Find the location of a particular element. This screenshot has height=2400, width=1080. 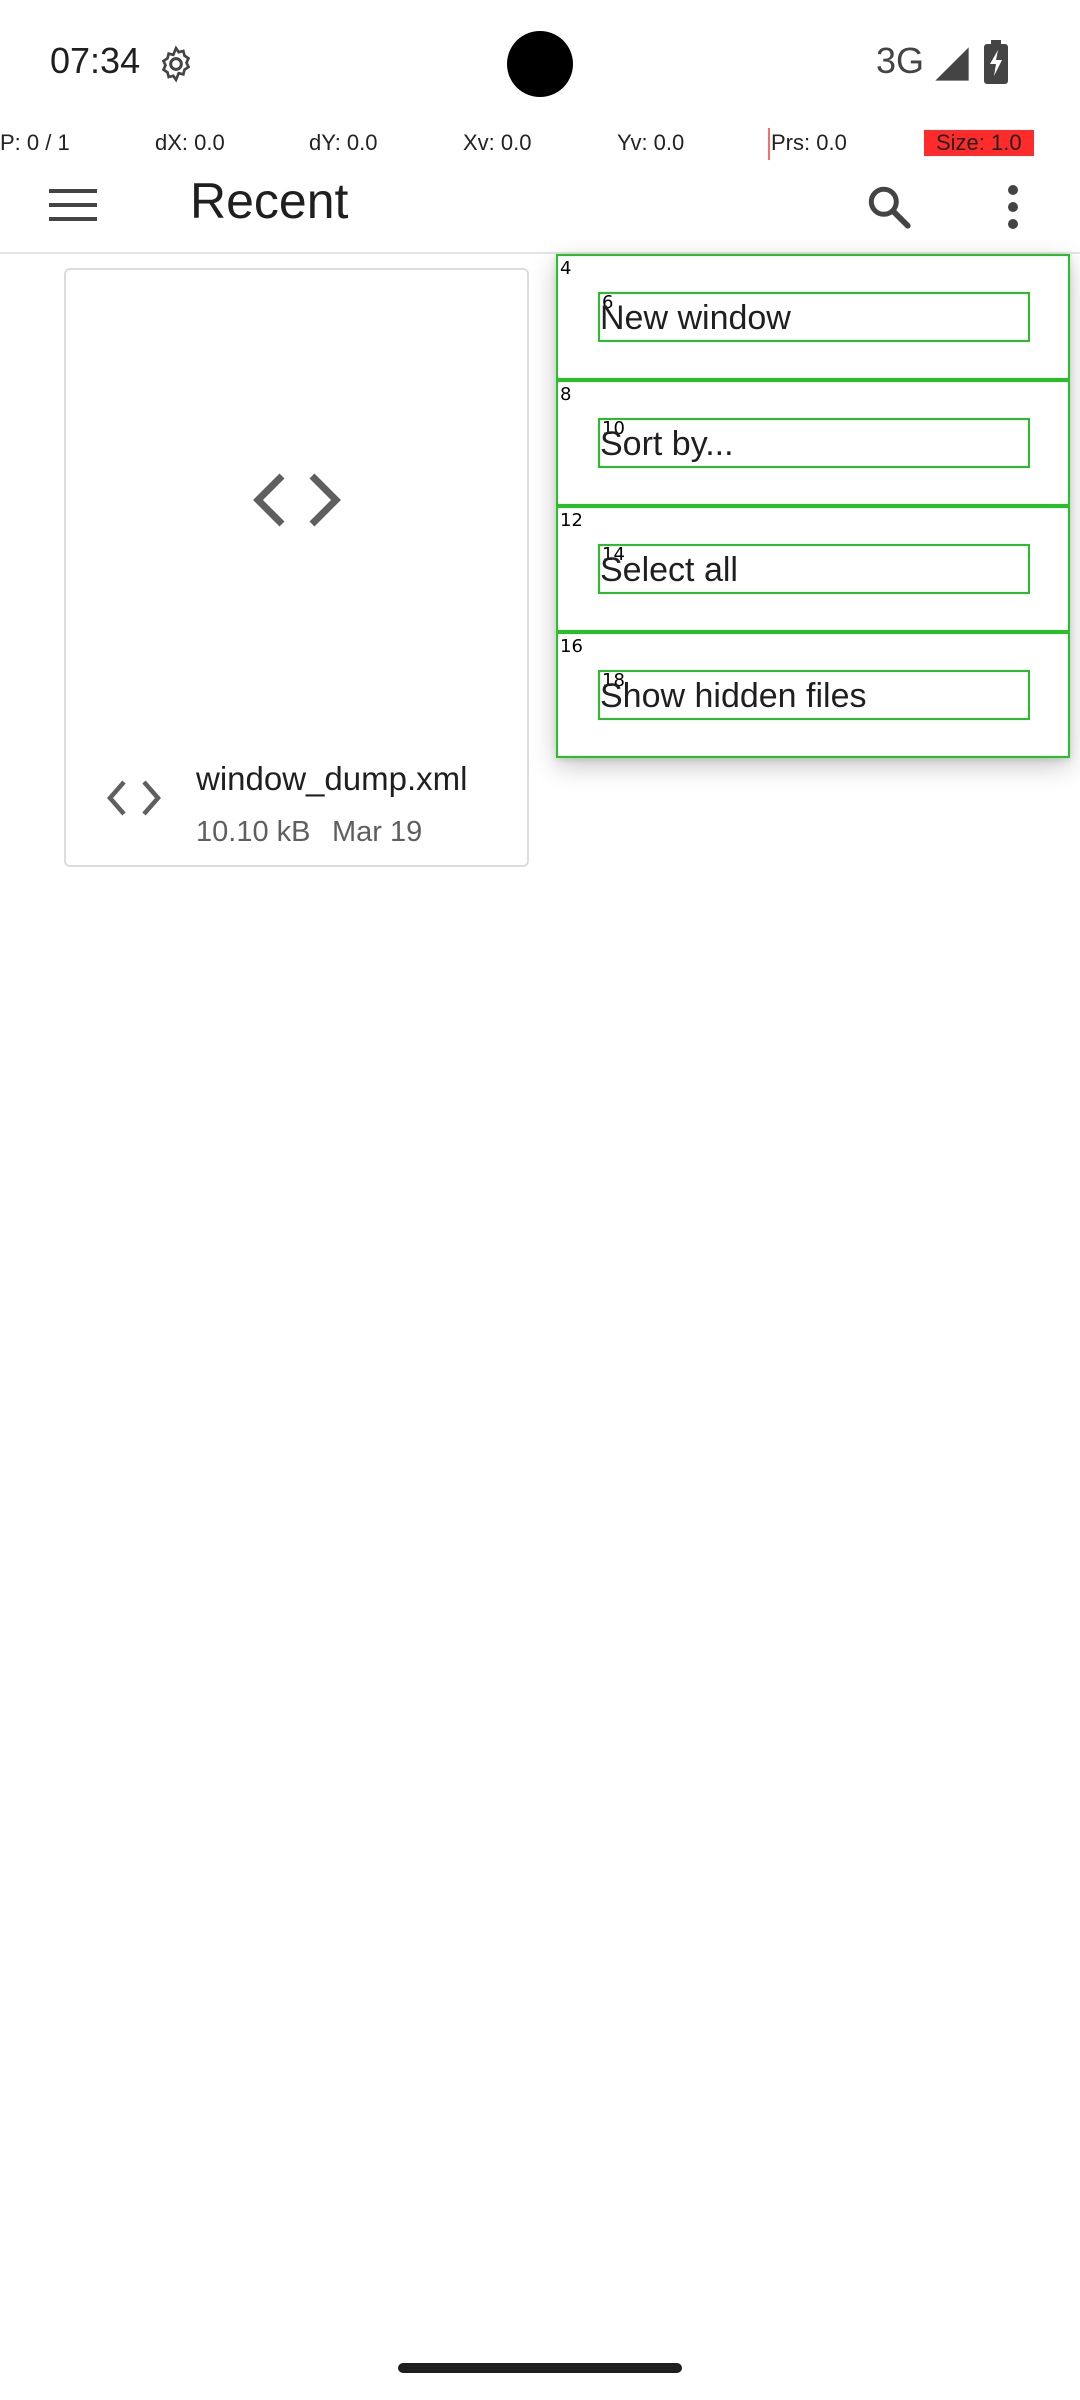

menu-item-new-window: 4 6 New window is located at coordinates (813, 317).